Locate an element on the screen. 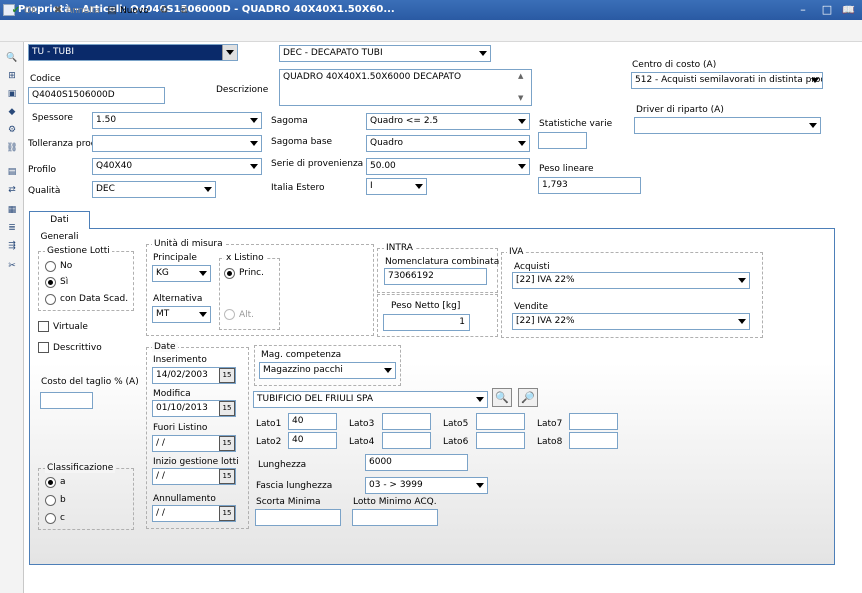 This screenshot has width=862, height=593. link-icon: ⛓ is located at coordinates (12, 148).